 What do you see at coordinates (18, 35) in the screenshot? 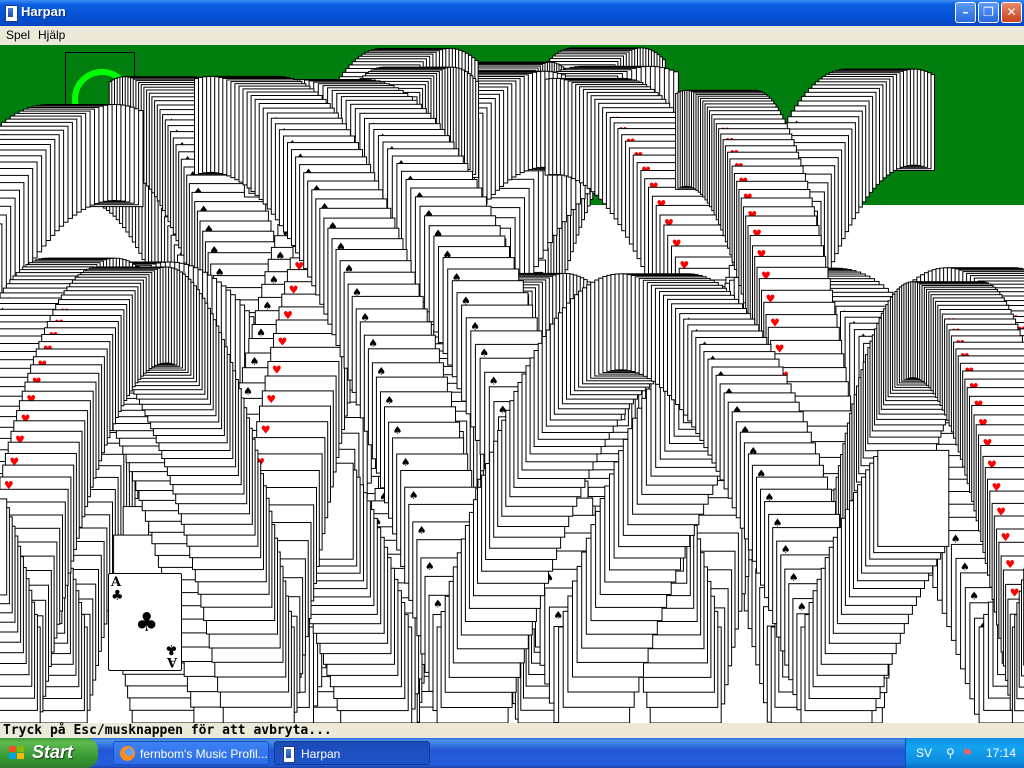
I see `menu-spel: Spel` at bounding box center [18, 35].